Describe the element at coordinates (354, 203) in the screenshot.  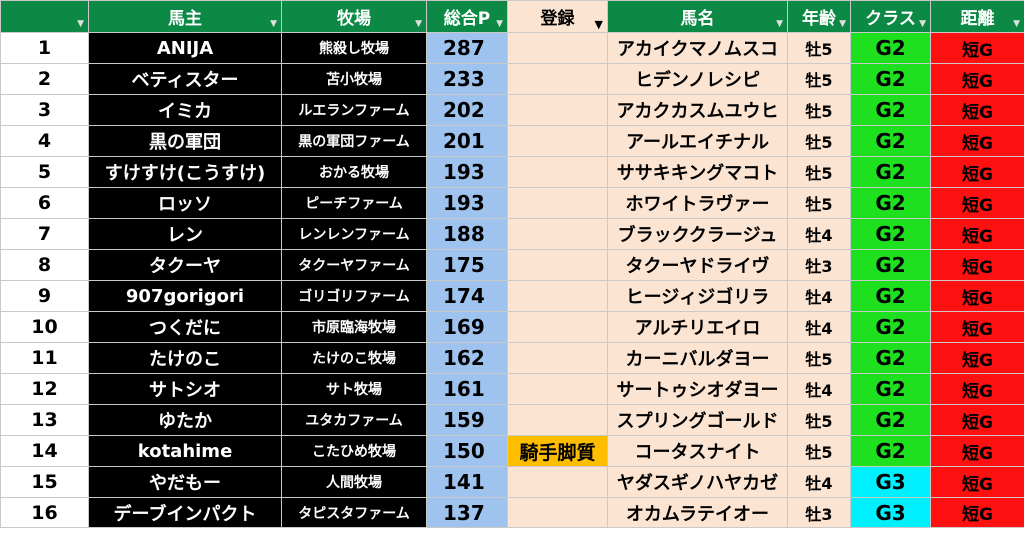
I see `farm-cell: ピーチファーム` at that location.